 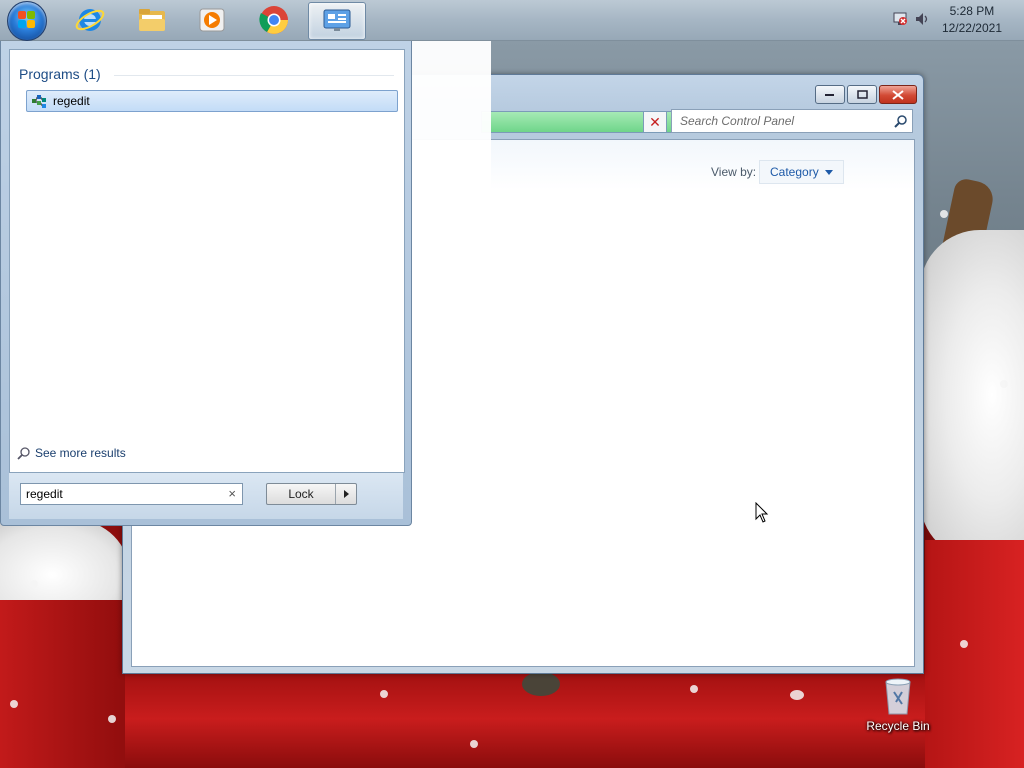 What do you see at coordinates (972, 395) in the screenshot?
I see `wallpaper-fur-right` at bounding box center [972, 395].